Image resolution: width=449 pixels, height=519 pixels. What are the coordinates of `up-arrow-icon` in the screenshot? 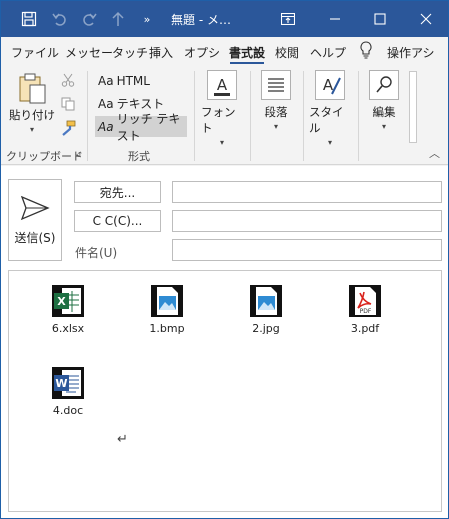 It's located at (118, 19).